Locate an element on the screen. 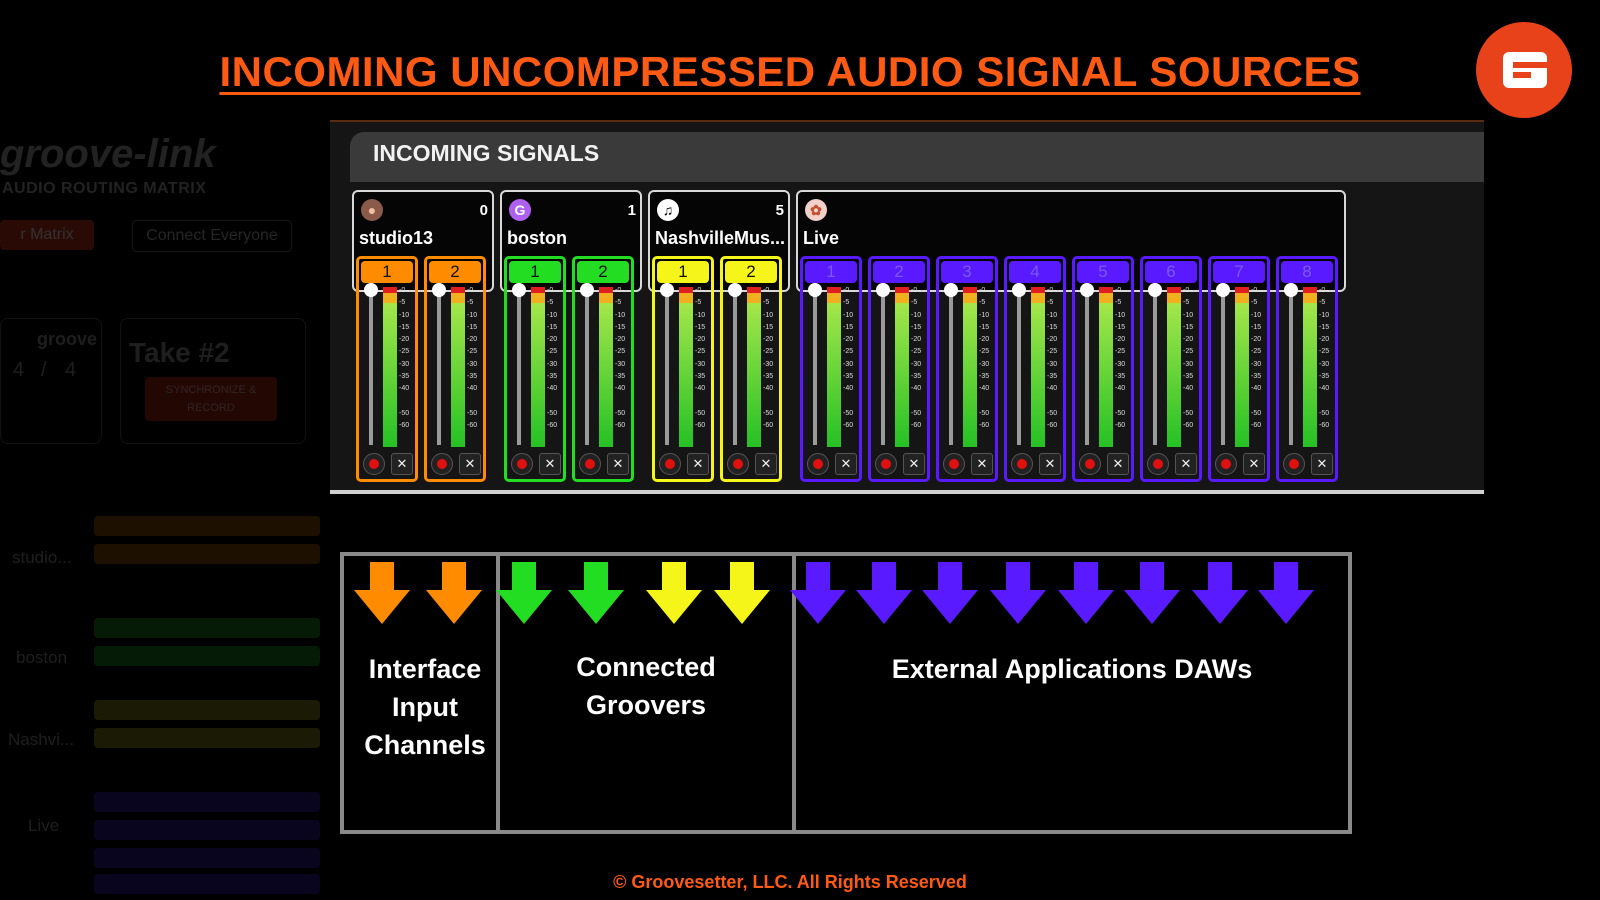  matrix-button: r Matrix is located at coordinates (47, 235).